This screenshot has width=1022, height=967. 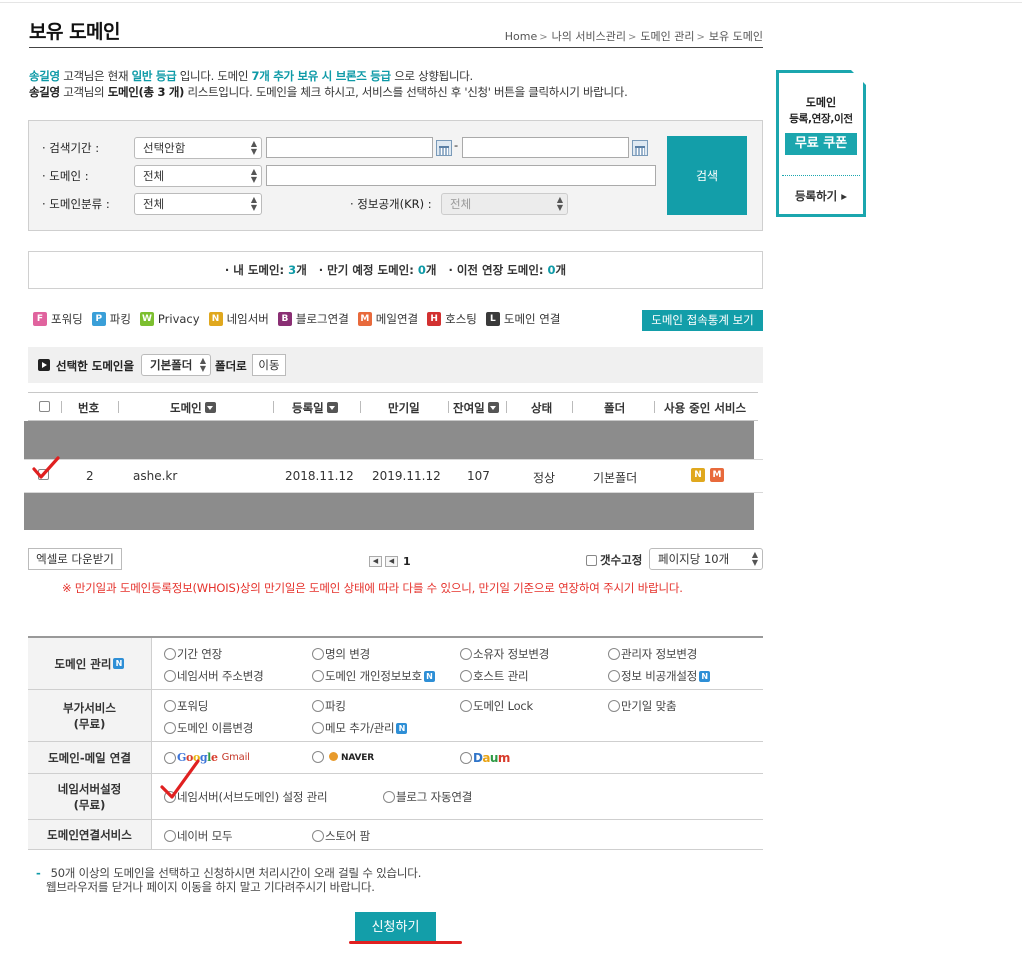 I want to click on start-date-input, so click(x=349, y=147).